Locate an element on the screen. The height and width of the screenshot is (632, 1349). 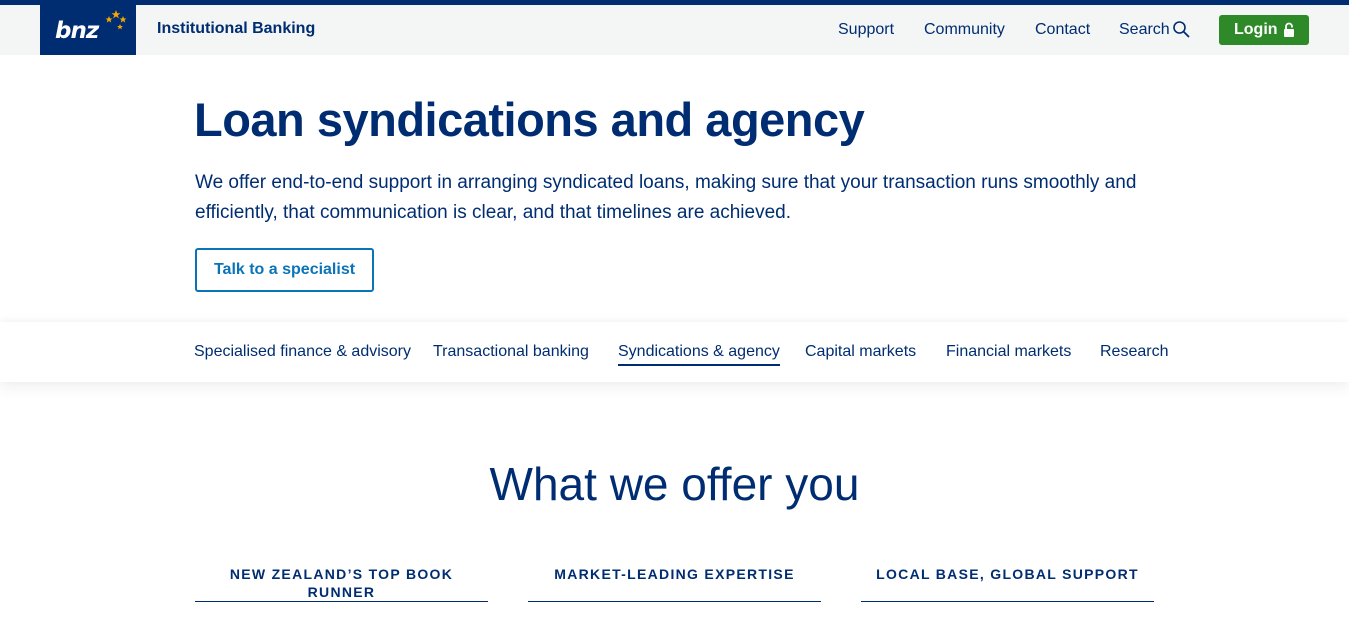
bnz-logo: bnz is located at coordinates (88, 30).